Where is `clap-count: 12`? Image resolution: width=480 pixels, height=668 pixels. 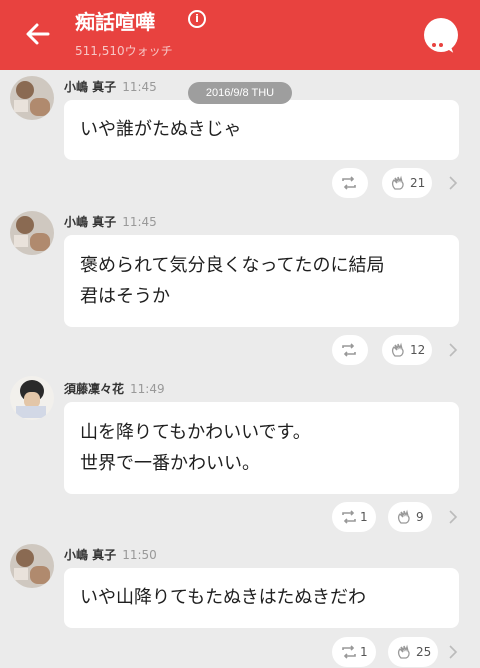 clap-count: 12 is located at coordinates (418, 350).